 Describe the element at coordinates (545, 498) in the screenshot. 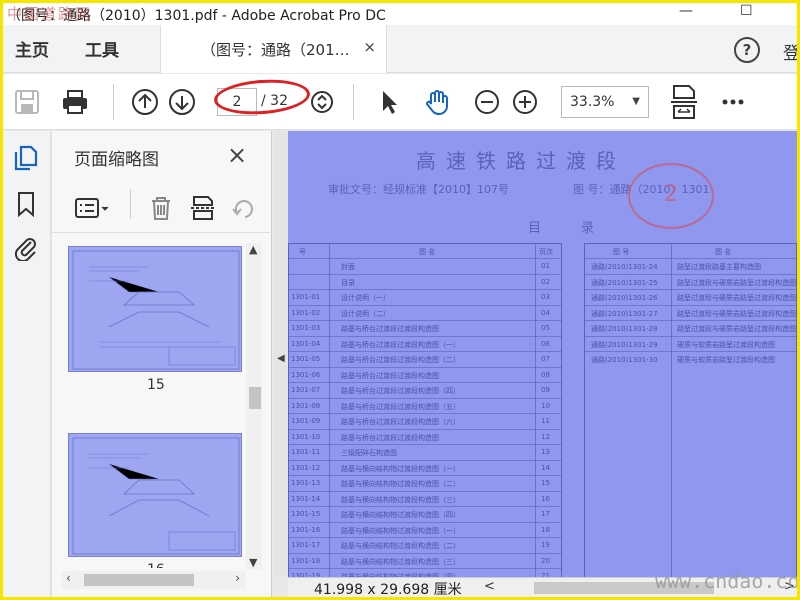

I see `row-page-number: 16` at that location.